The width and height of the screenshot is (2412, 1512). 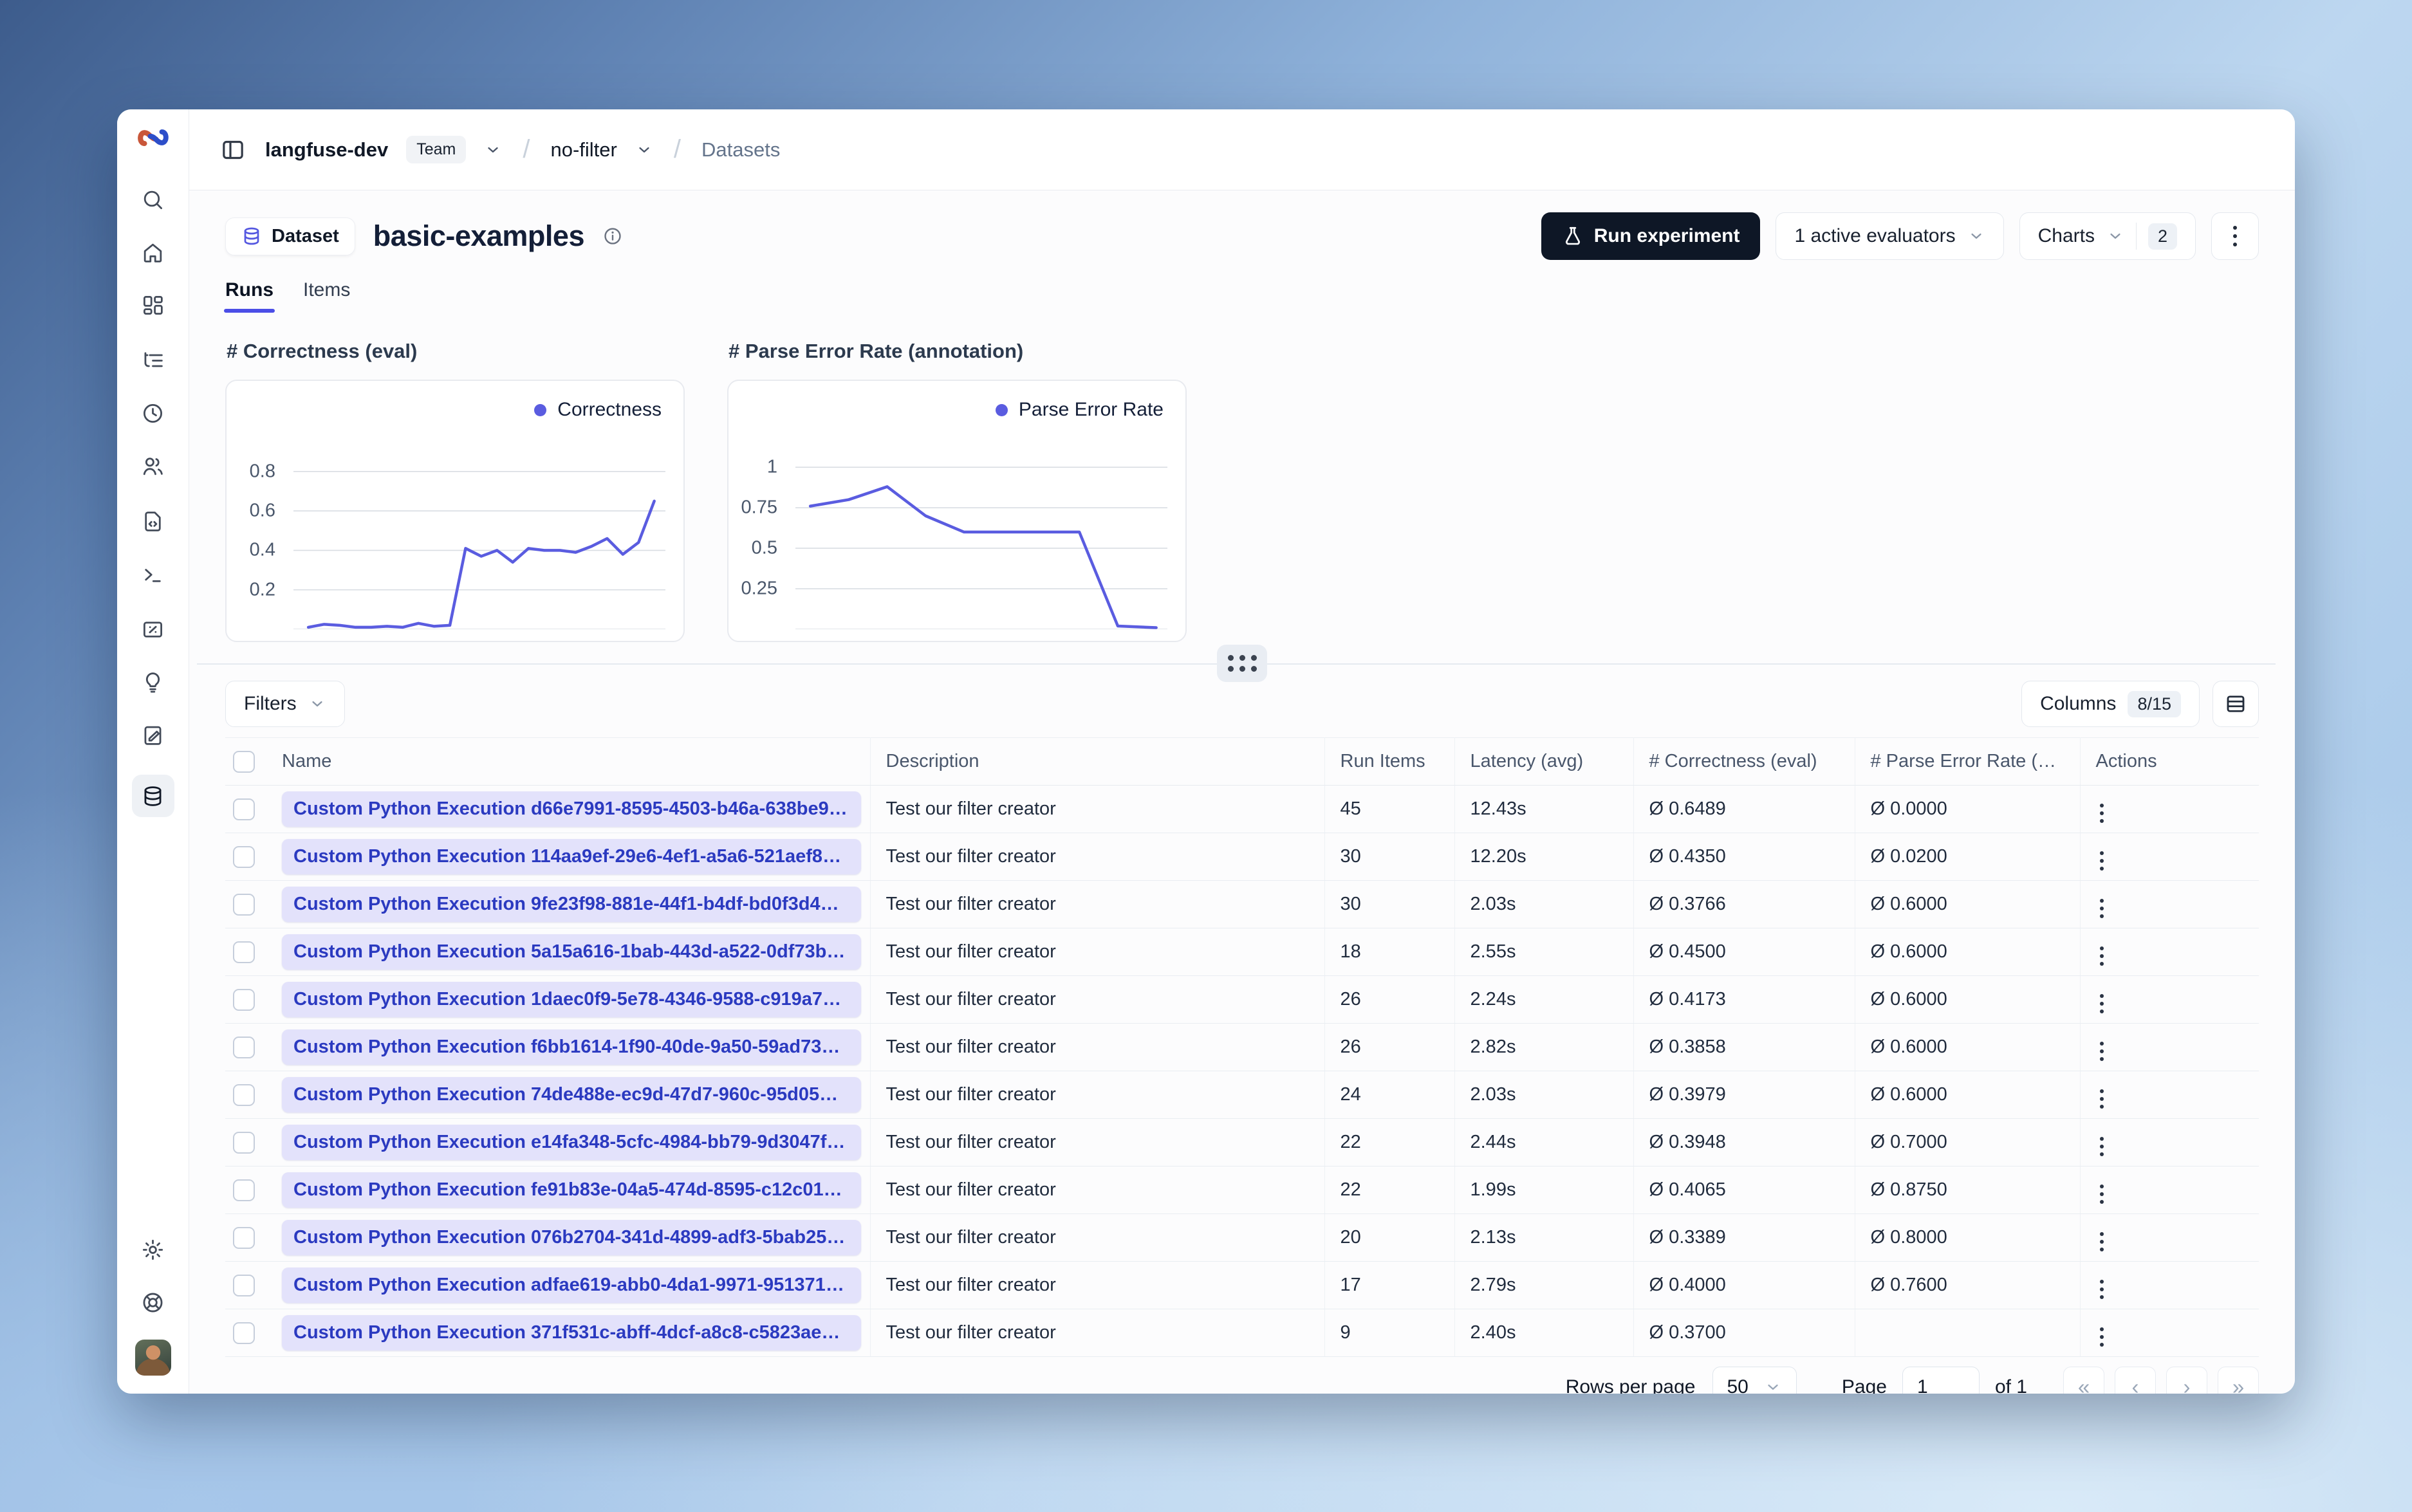 I want to click on column-header-run-items: Run Items, so click(x=1389, y=761).